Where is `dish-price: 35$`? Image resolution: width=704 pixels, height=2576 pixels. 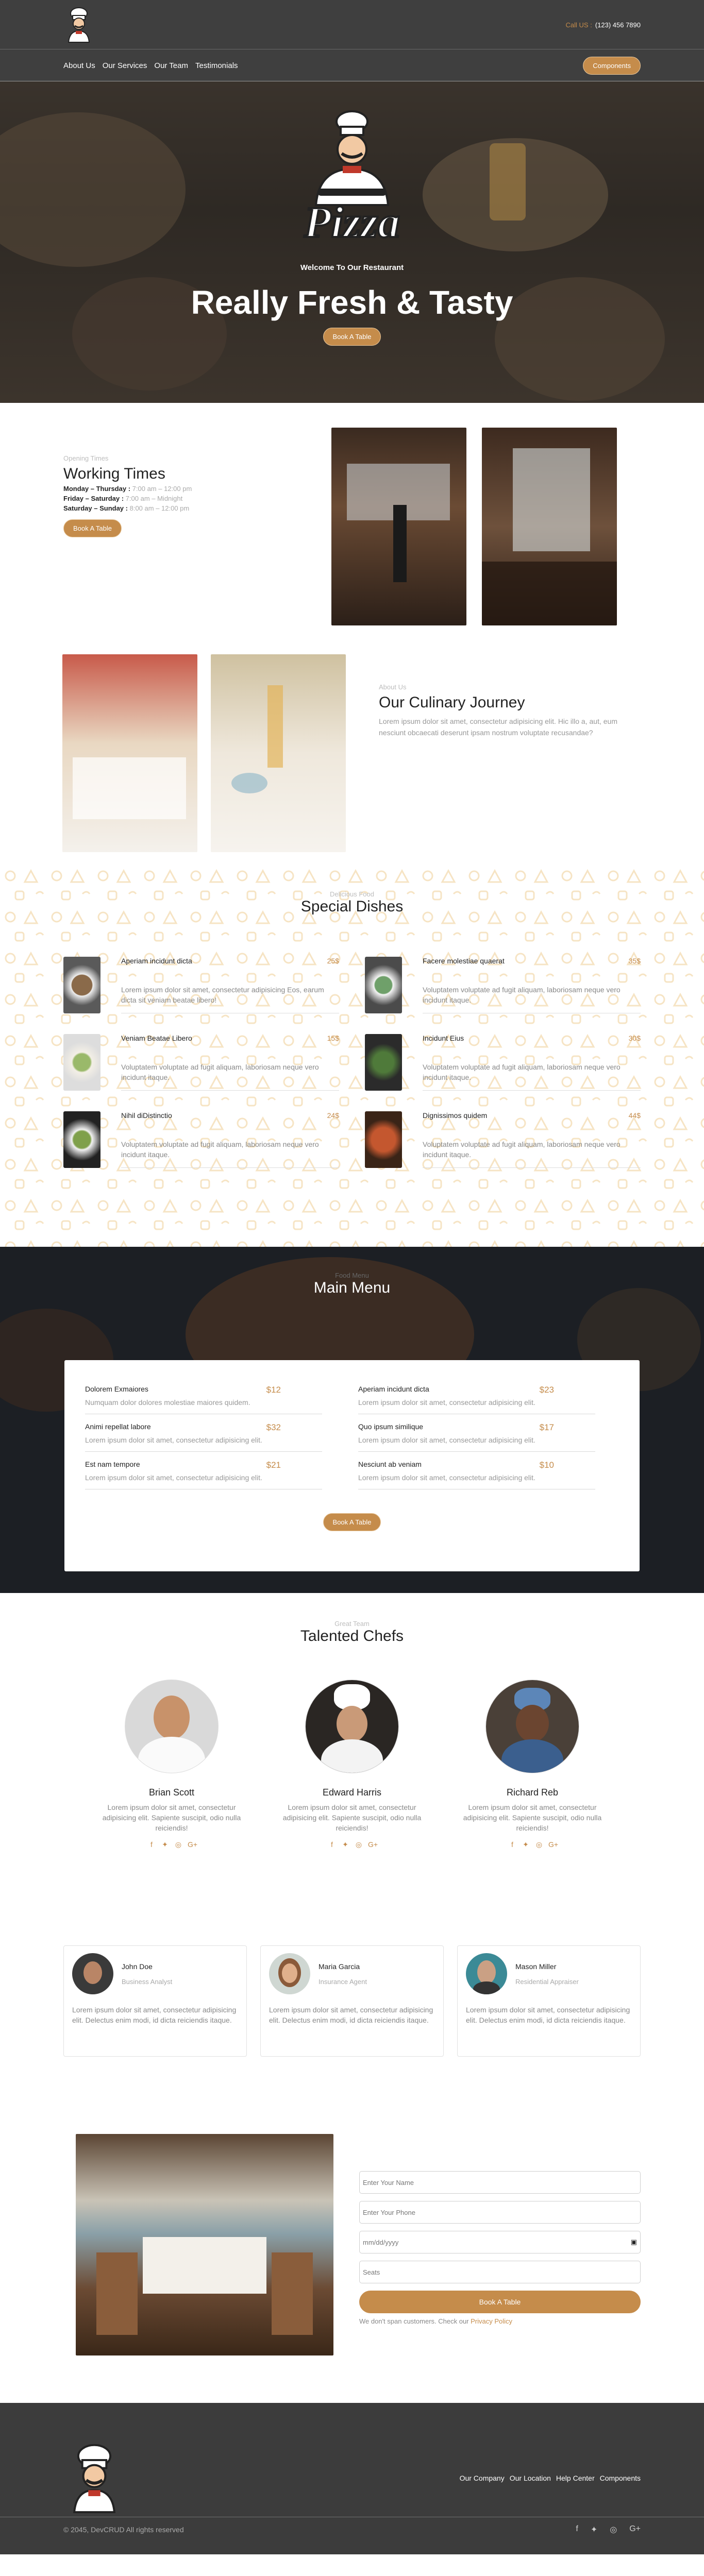 dish-price: 35$ is located at coordinates (634, 961).